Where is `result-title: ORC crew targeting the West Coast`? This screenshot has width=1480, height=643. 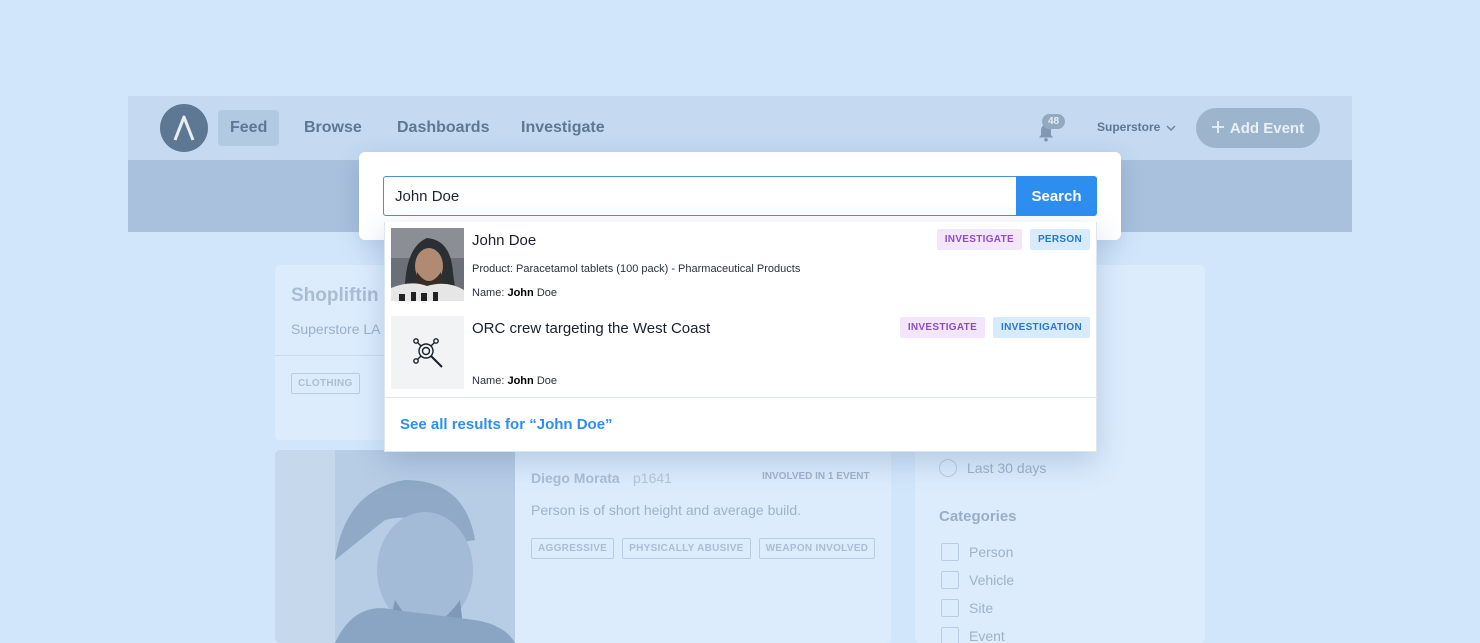
result-title: ORC crew targeting the West Coast is located at coordinates (591, 328).